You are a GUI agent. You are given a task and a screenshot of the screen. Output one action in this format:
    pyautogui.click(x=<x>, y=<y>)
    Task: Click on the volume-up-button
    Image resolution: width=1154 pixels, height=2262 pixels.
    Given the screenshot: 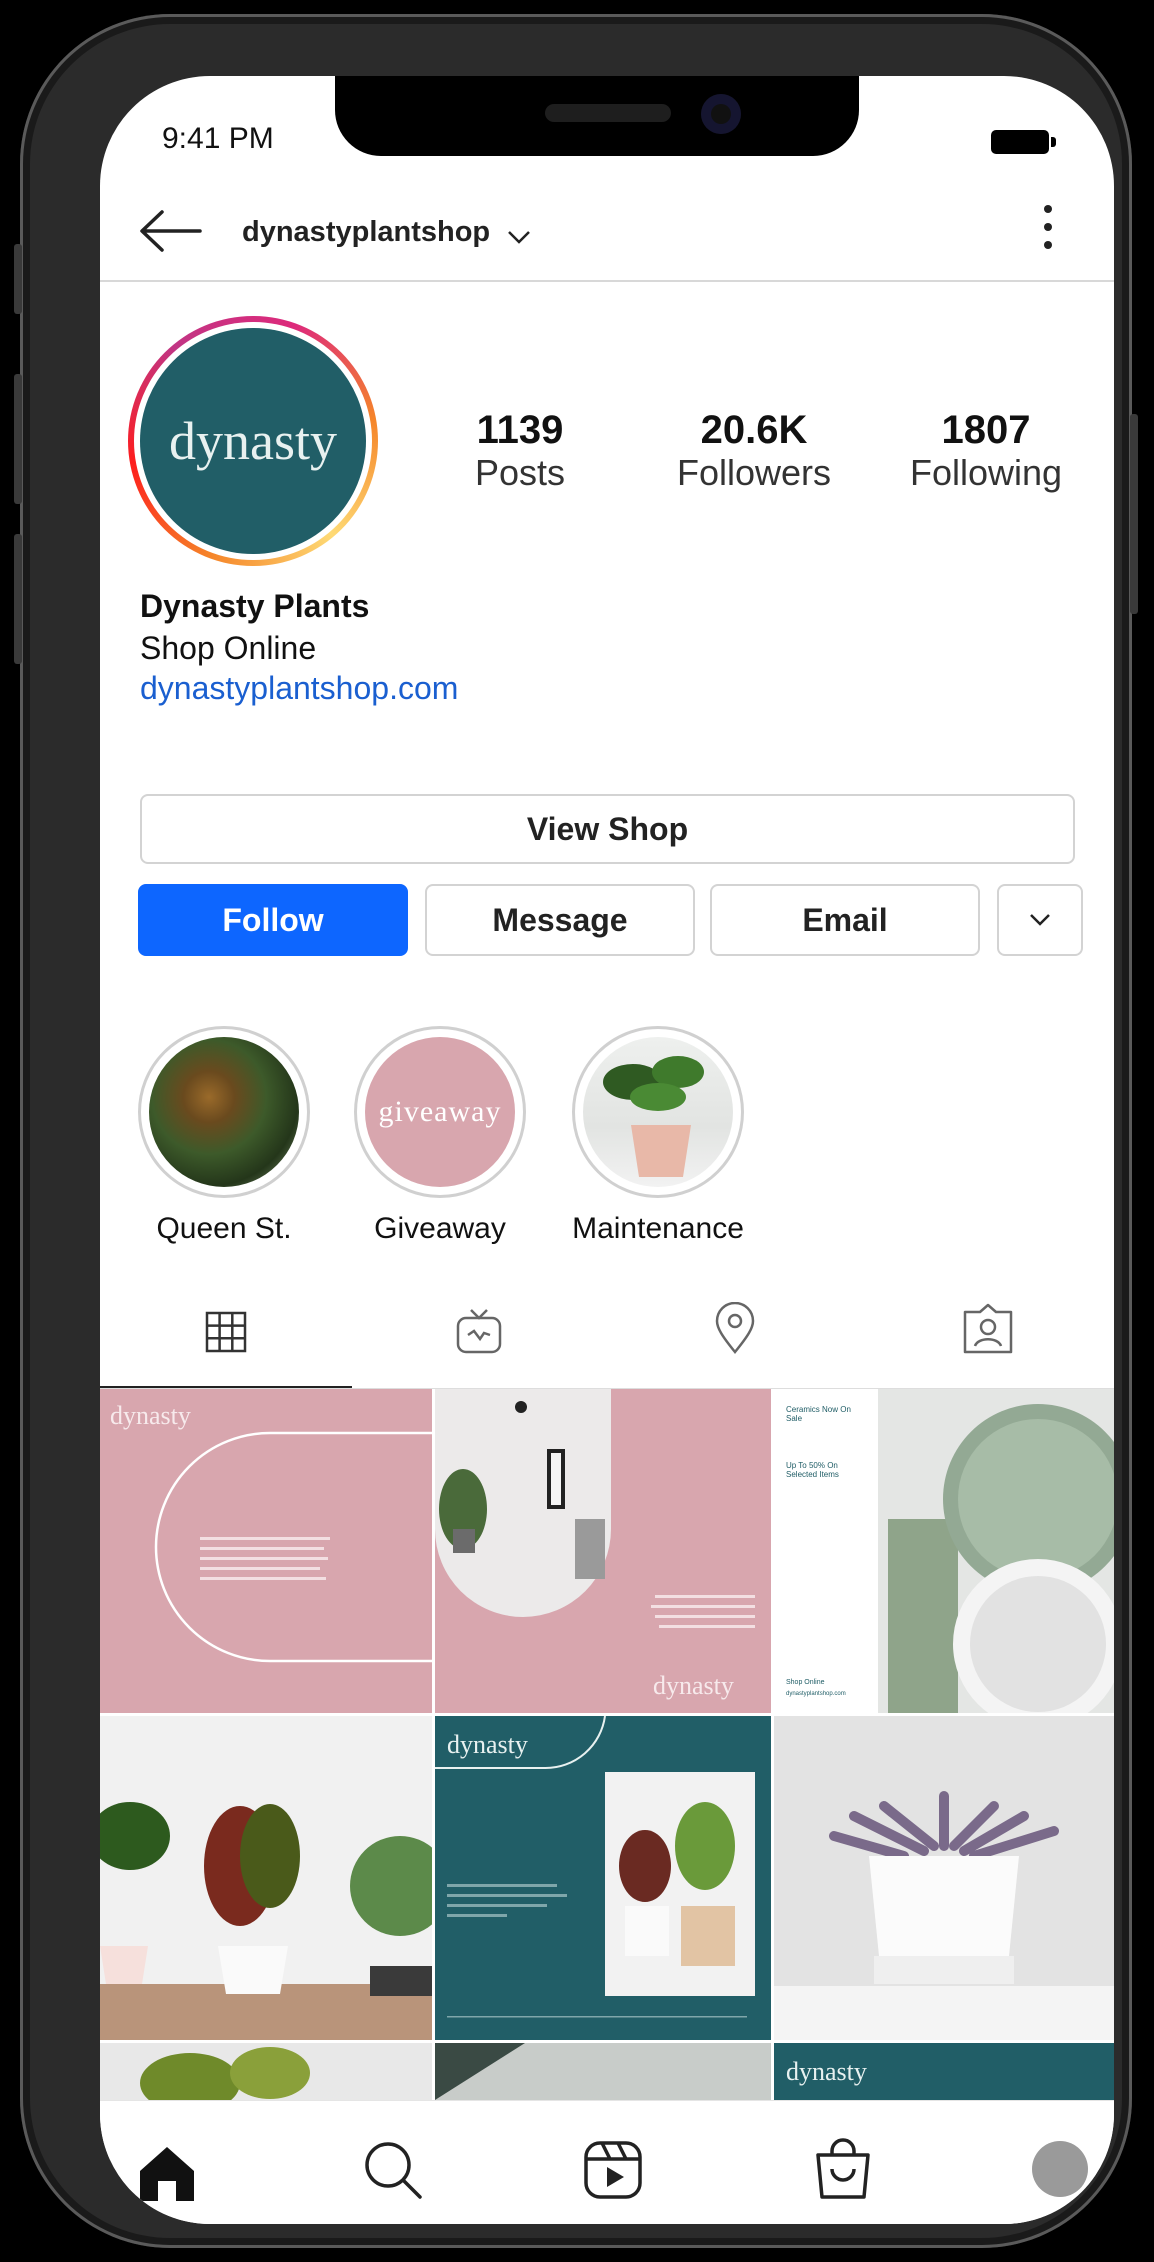 What is the action you would take?
    pyautogui.click(x=18, y=439)
    